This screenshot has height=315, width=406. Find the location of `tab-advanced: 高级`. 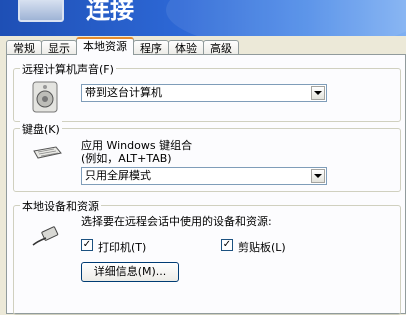

tab-advanced: 高级 is located at coordinates (221, 47).